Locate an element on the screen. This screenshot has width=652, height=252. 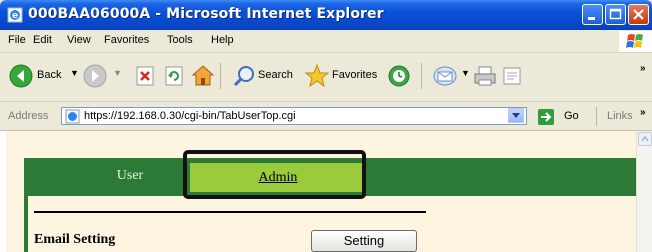
toolbar-overflow-icon: » is located at coordinates (643, 68).